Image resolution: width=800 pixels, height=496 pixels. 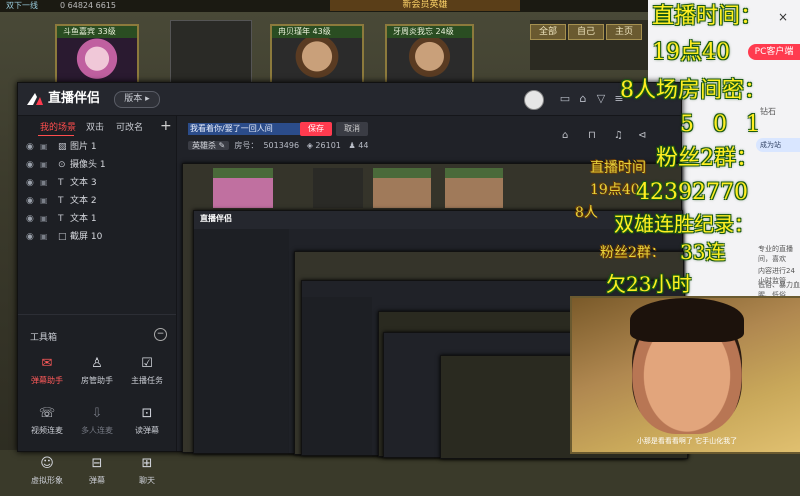 I want to click on preview-logo: 直播伴侣, so click(x=216, y=218).